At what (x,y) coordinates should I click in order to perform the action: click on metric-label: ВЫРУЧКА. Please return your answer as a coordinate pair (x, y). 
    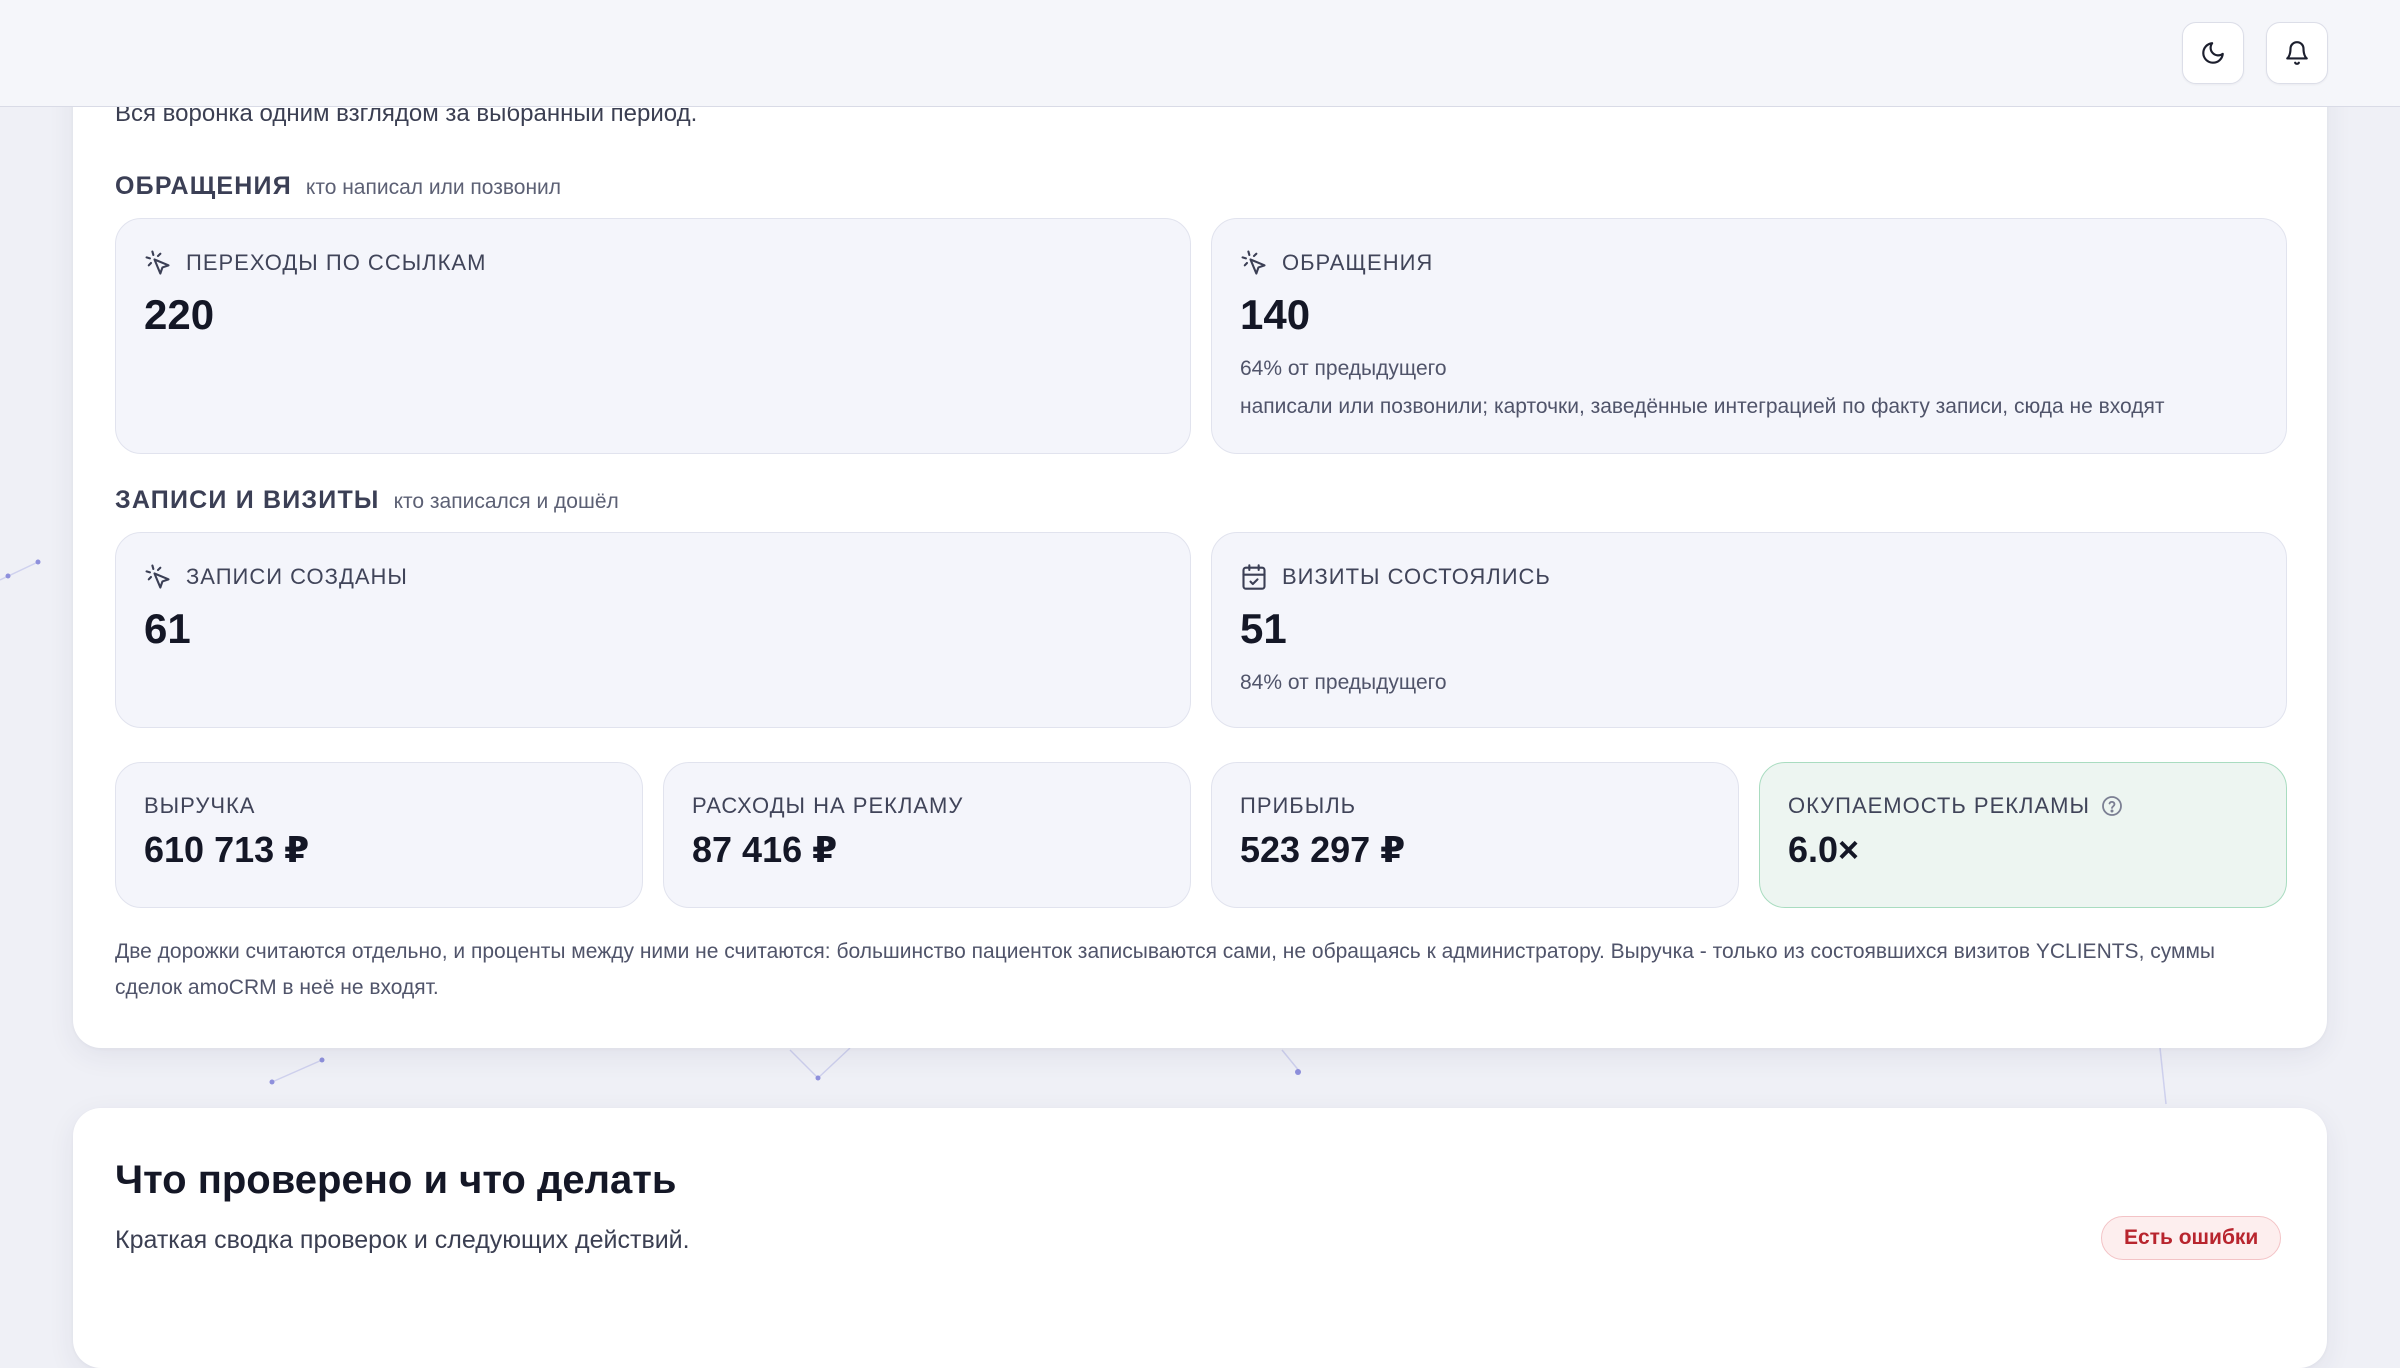
    Looking at the image, I should click on (200, 805).